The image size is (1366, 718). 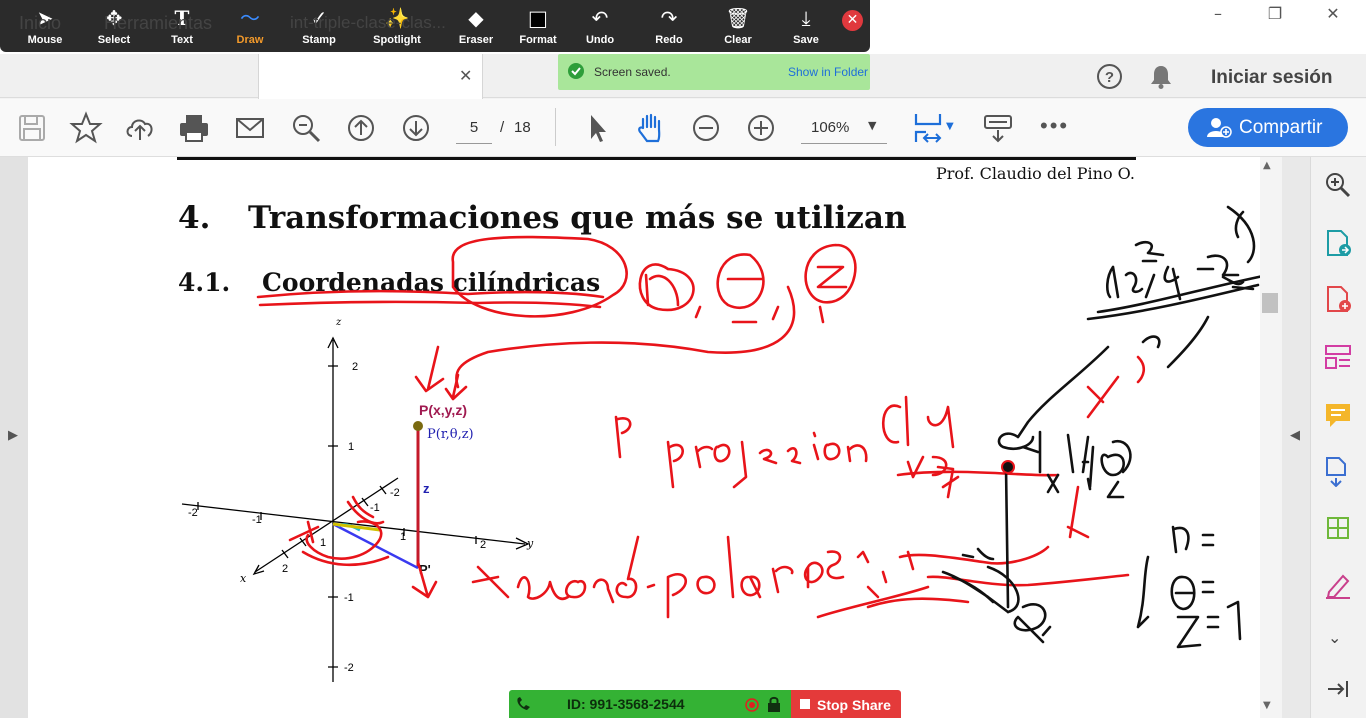 What do you see at coordinates (738, 18) in the screenshot?
I see `trash-icon: 🗑` at bounding box center [738, 18].